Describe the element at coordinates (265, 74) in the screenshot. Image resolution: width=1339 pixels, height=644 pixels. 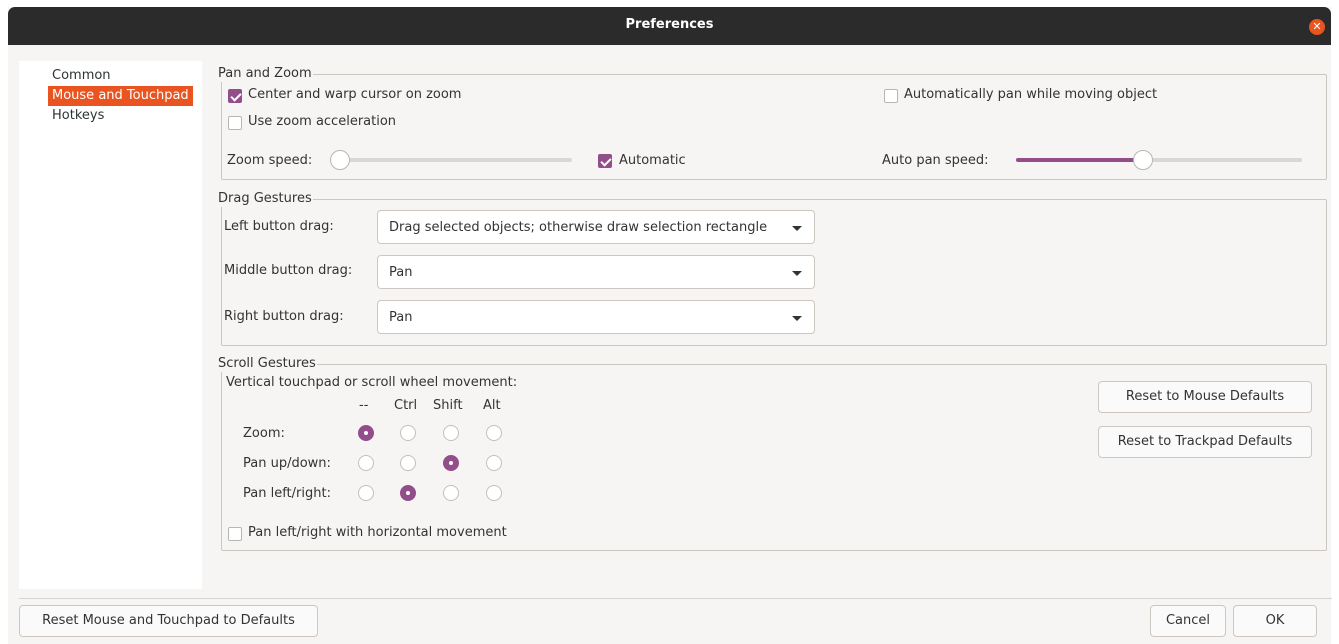
I see `pan-zoom-title: Pan and Zoom` at that location.